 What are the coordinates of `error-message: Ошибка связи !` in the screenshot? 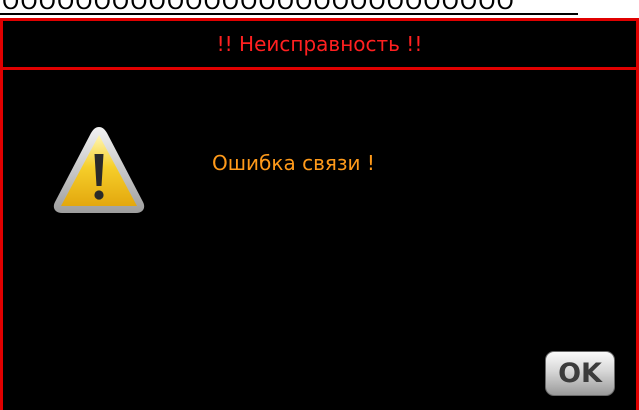 It's located at (293, 163).